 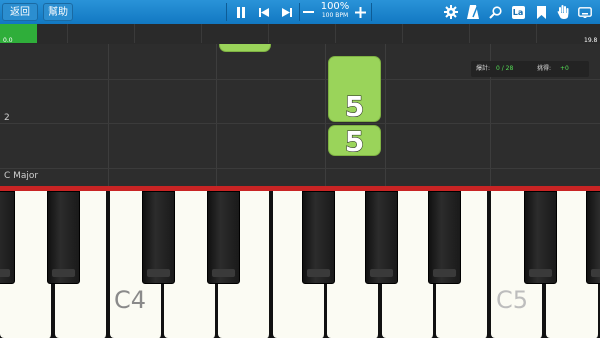 What do you see at coordinates (564, 68) in the screenshot?
I see `score-value: +0` at bounding box center [564, 68].